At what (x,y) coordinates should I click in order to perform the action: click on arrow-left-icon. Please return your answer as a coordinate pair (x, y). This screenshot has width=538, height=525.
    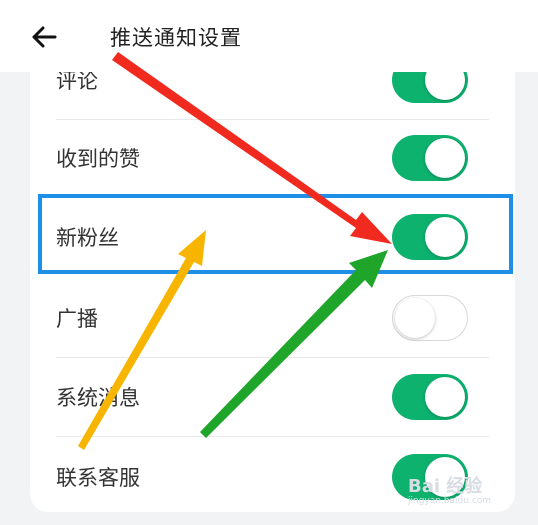
    Looking at the image, I should click on (44, 37).